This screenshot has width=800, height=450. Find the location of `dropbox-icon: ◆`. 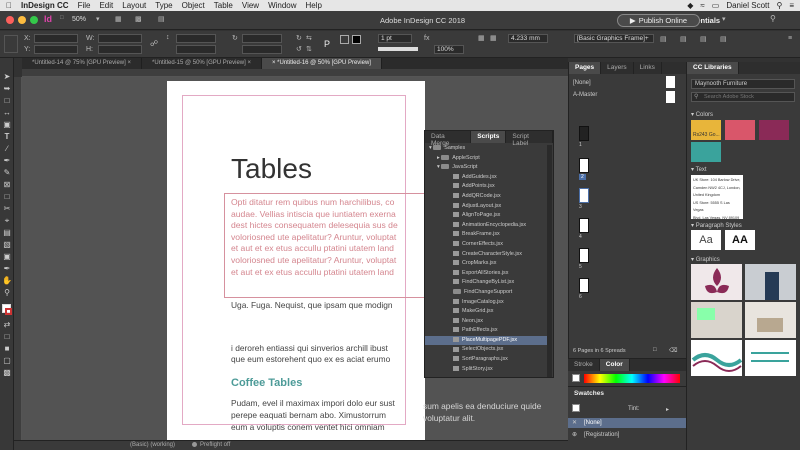

dropbox-icon: ◆ is located at coordinates (690, 5).